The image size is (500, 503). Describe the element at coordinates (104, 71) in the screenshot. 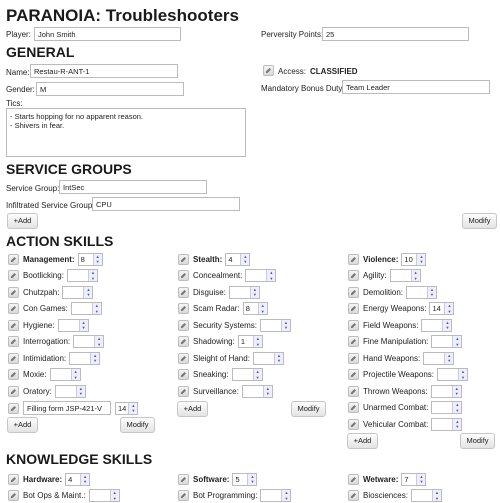

I see `name-input: Restau-R-ANT-1` at that location.